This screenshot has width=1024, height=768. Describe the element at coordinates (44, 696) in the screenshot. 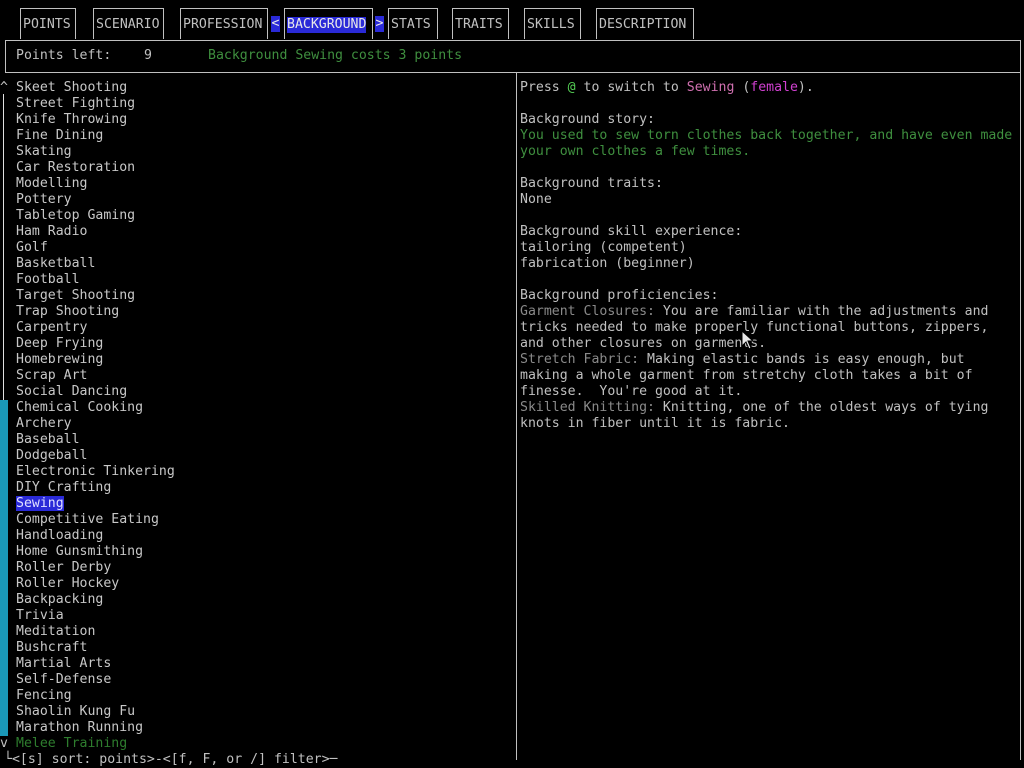

I see `background-list-item: Fencing` at that location.